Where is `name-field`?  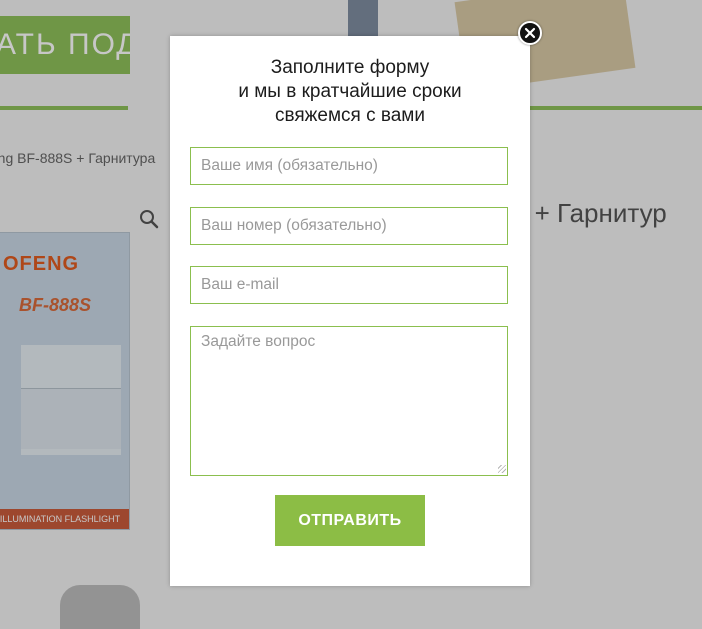
name-field is located at coordinates (349, 166).